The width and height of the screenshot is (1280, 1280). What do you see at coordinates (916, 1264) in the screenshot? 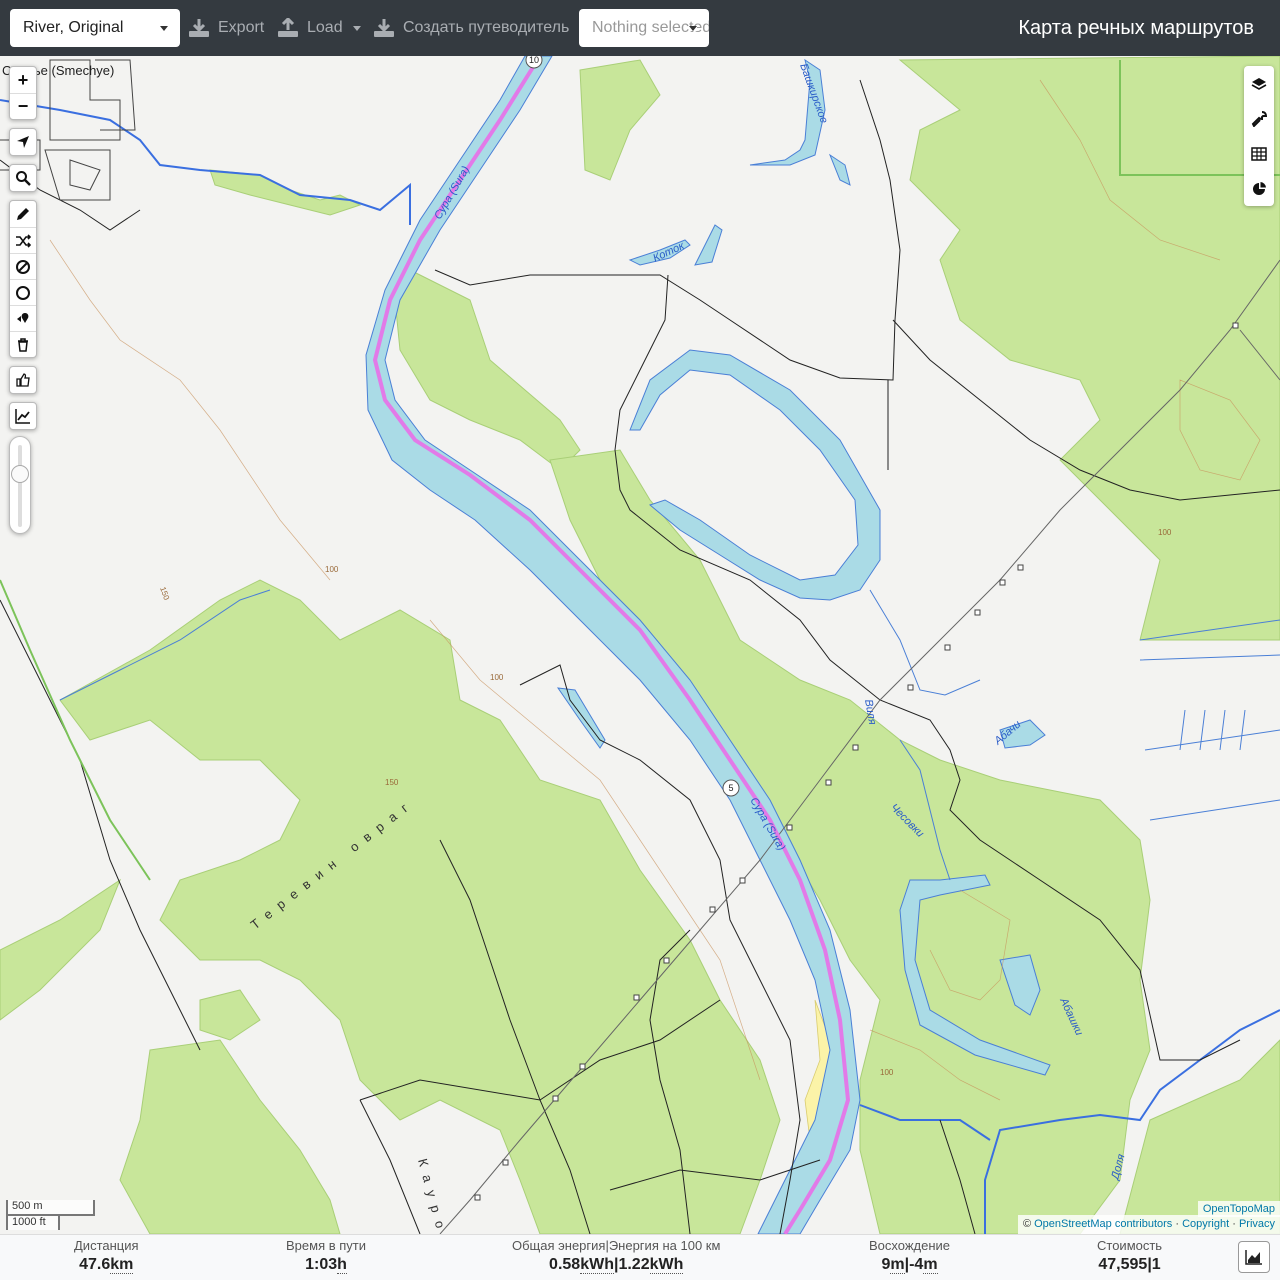
I see `ascend-down: -4` at bounding box center [916, 1264].